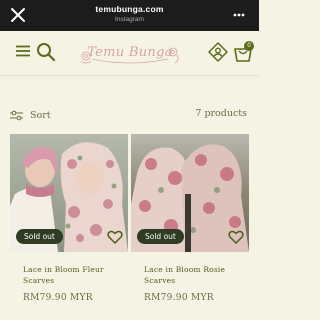 This screenshot has width=320, height=320. Describe the element at coordinates (239, 15) in the screenshot. I see `more-icon` at that location.